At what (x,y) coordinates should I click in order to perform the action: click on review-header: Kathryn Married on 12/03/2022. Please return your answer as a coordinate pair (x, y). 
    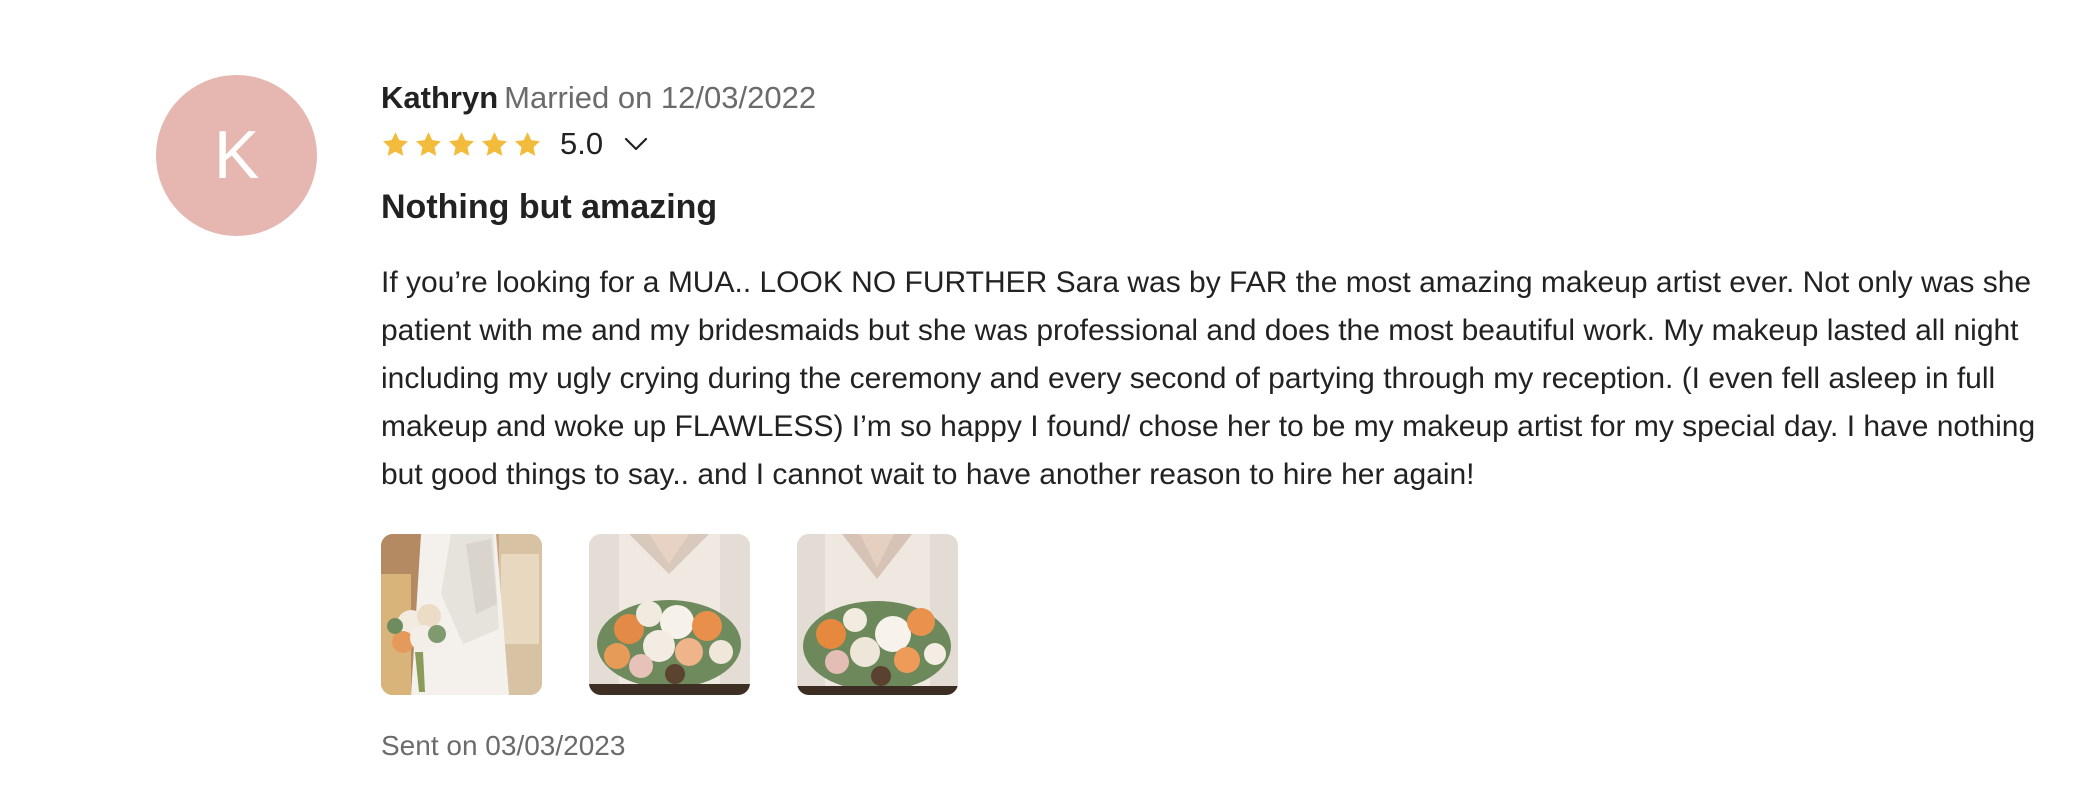
    Looking at the image, I should click on (1211, 98).